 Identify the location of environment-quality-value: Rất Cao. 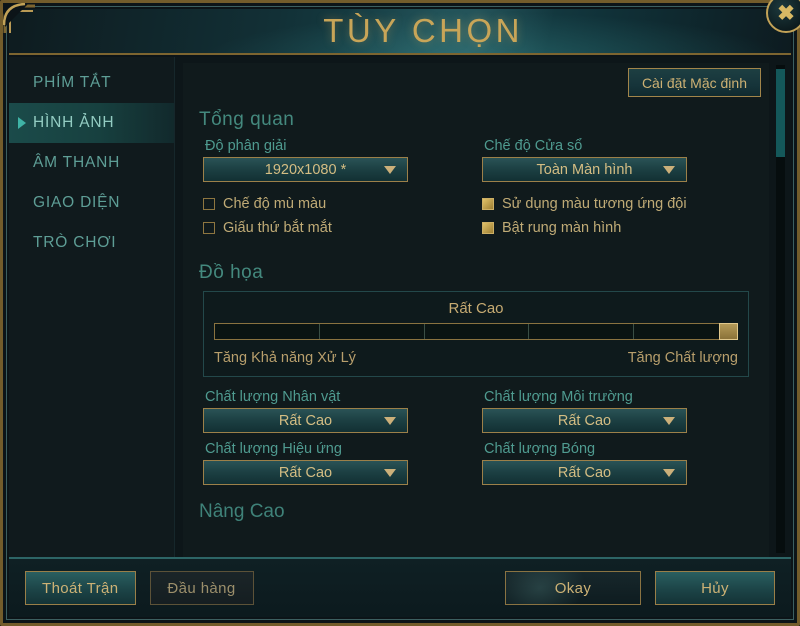
(584, 420).